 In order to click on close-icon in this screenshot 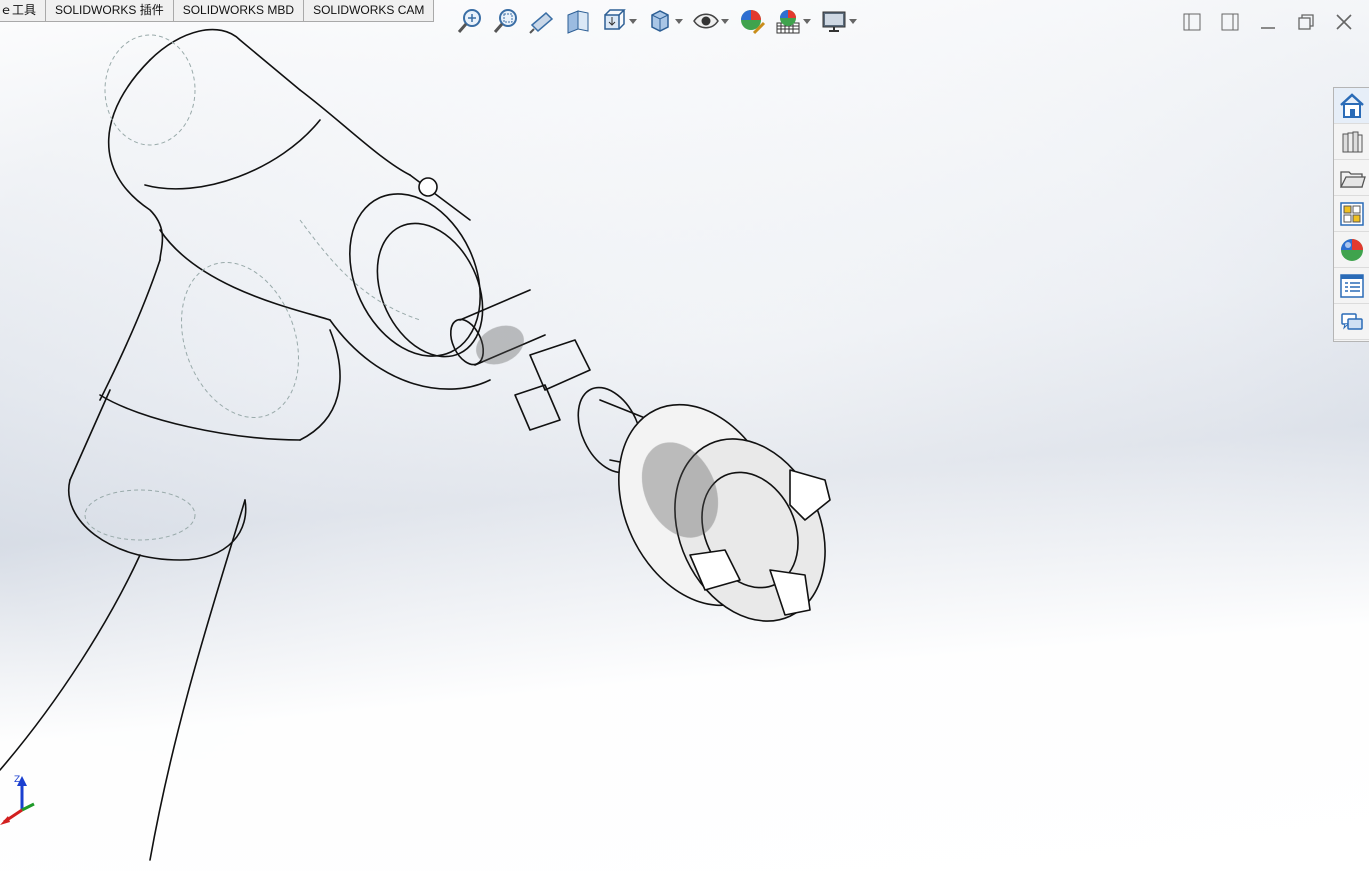, I will do `click(1344, 22)`.